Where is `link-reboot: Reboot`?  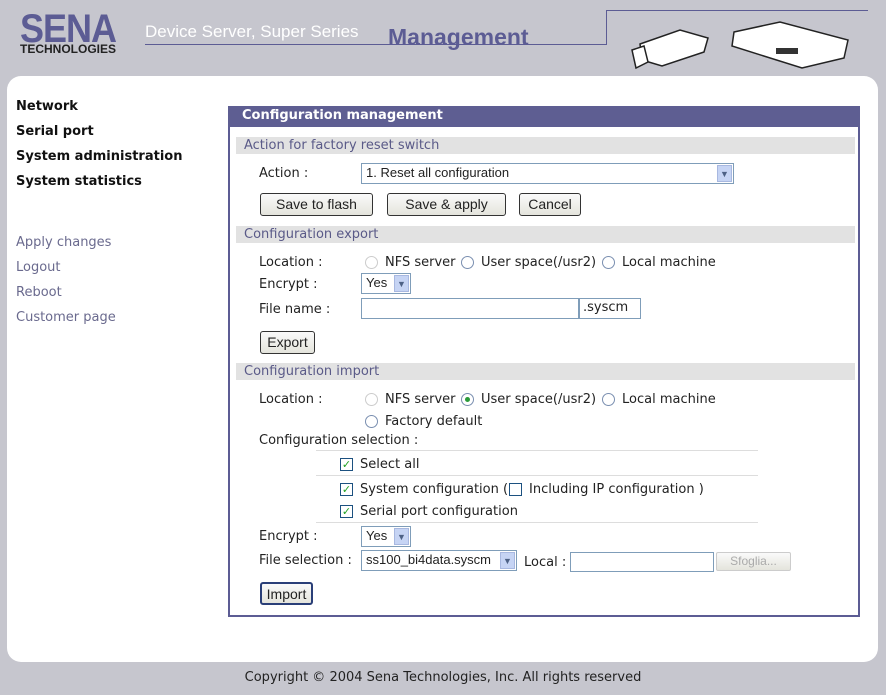
link-reboot: Reboot is located at coordinates (39, 292).